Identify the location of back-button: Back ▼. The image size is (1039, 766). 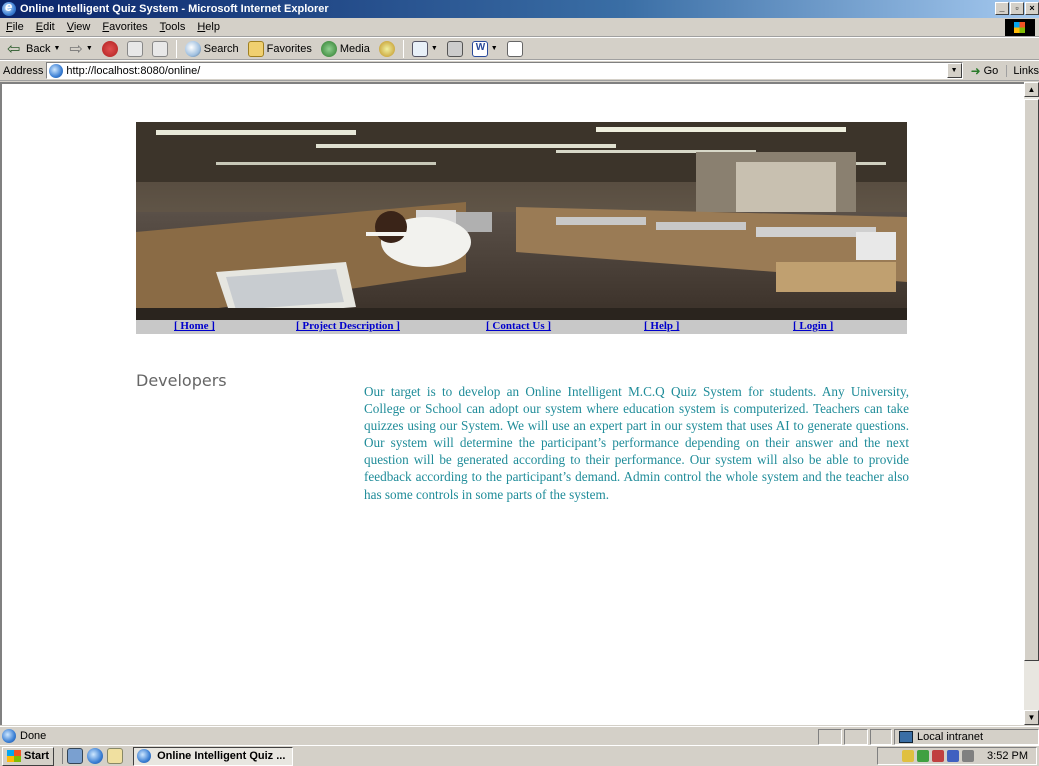
(33, 49).